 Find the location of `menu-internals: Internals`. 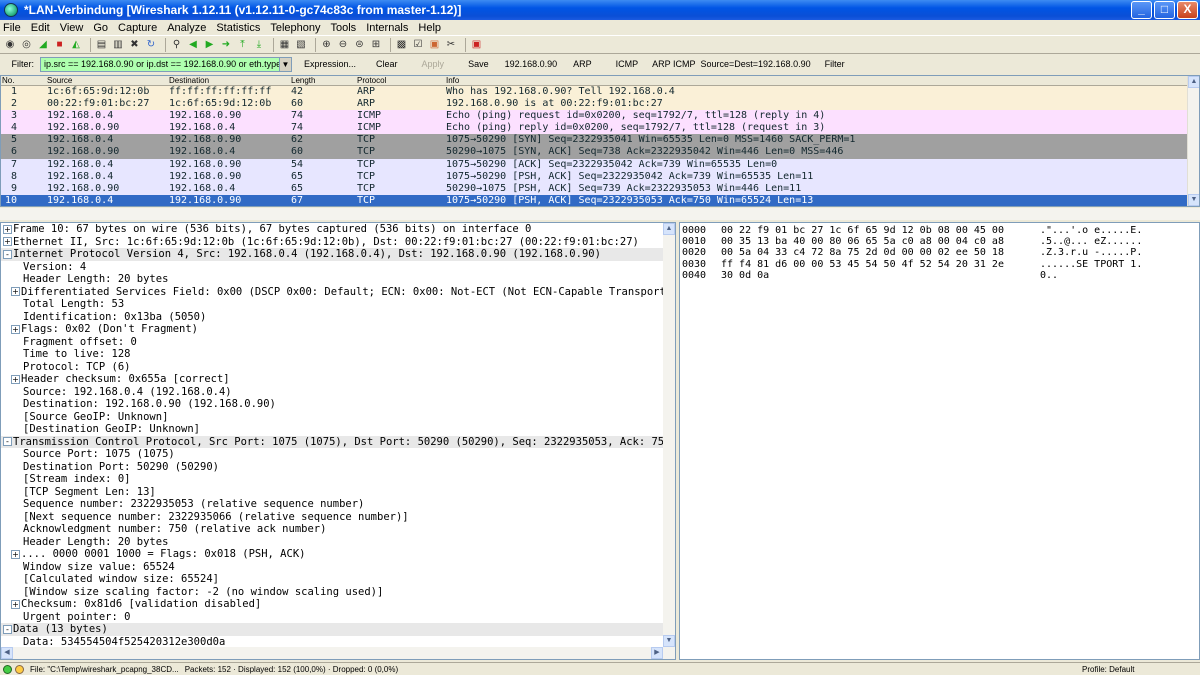

menu-internals: Internals is located at coordinates (387, 28).